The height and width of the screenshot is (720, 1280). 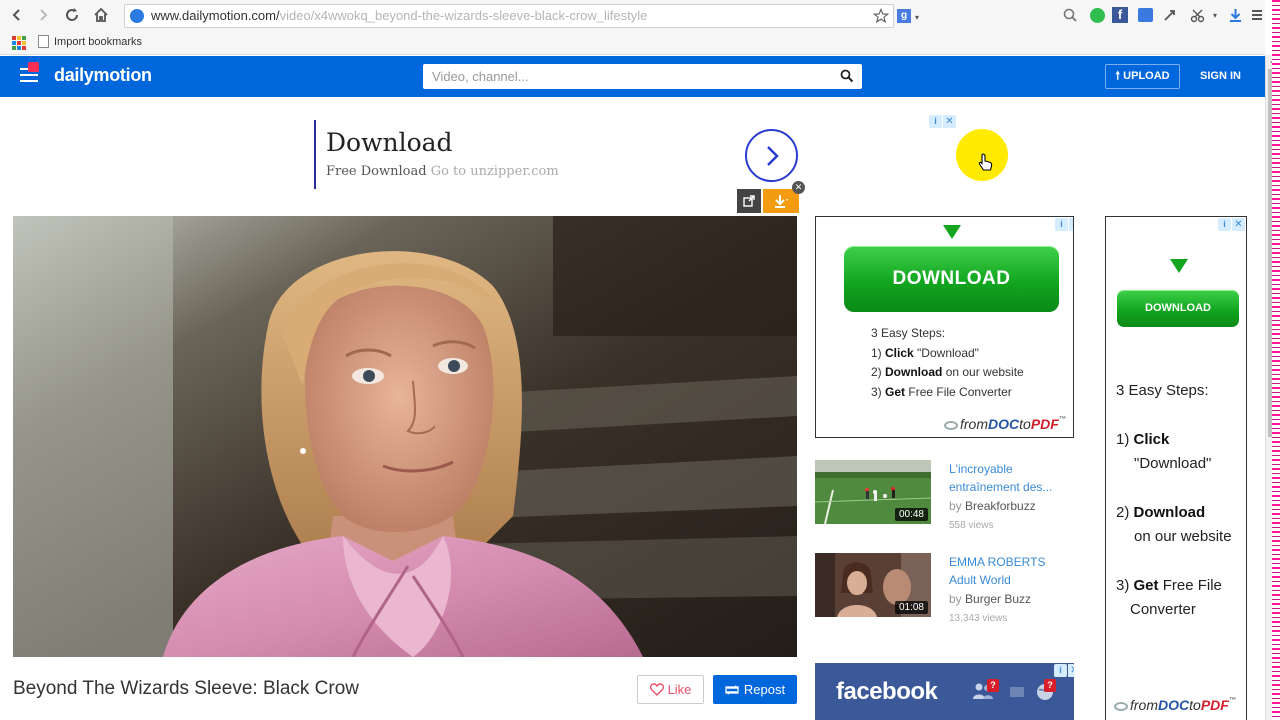 I want to click on ad-subtitle: Free Download Go to unzipper.com, so click(x=442, y=171).